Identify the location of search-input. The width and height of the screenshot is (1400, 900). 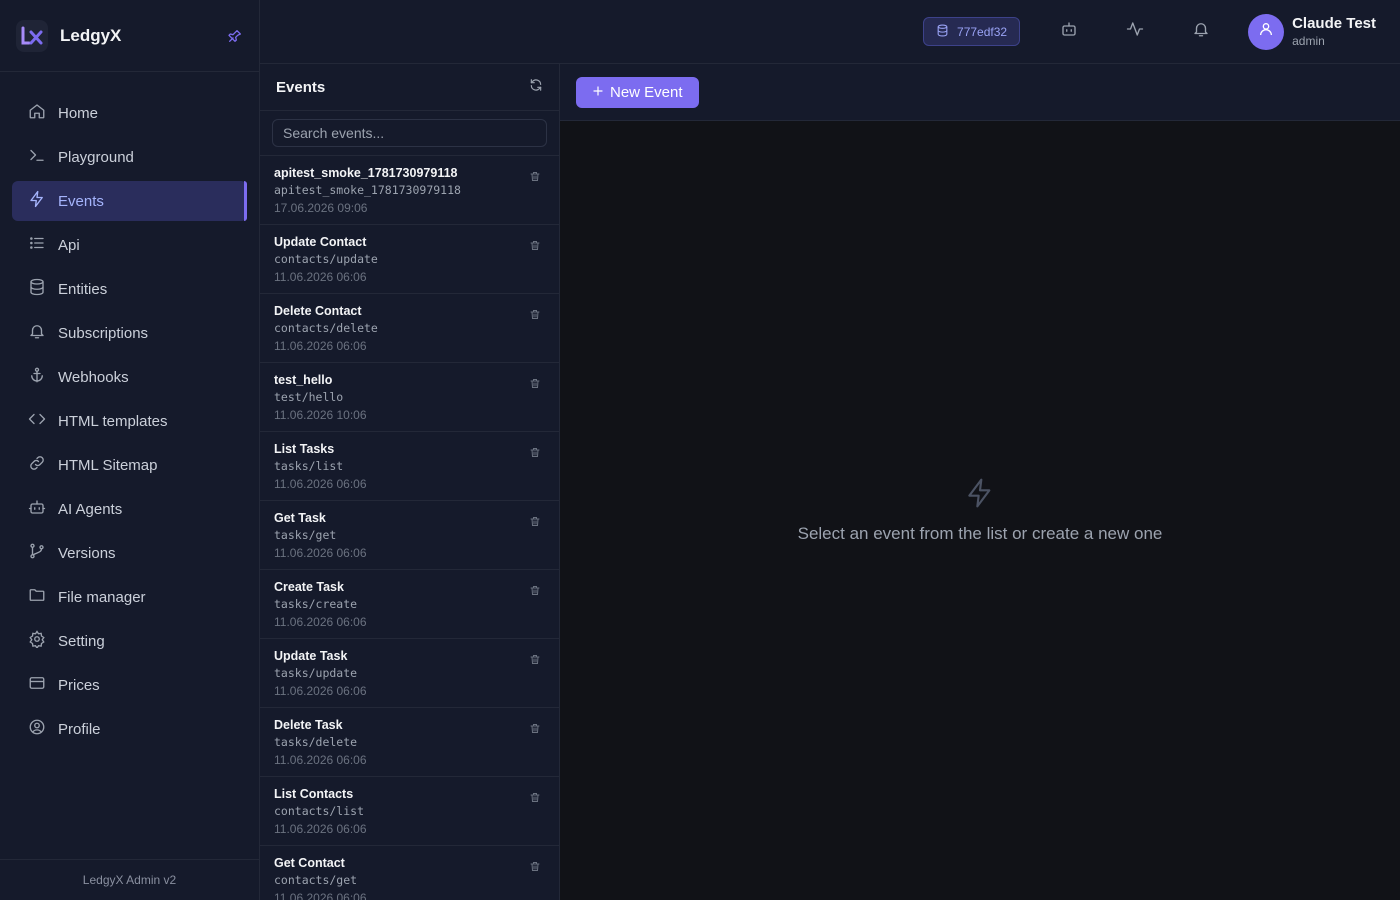
(409, 133).